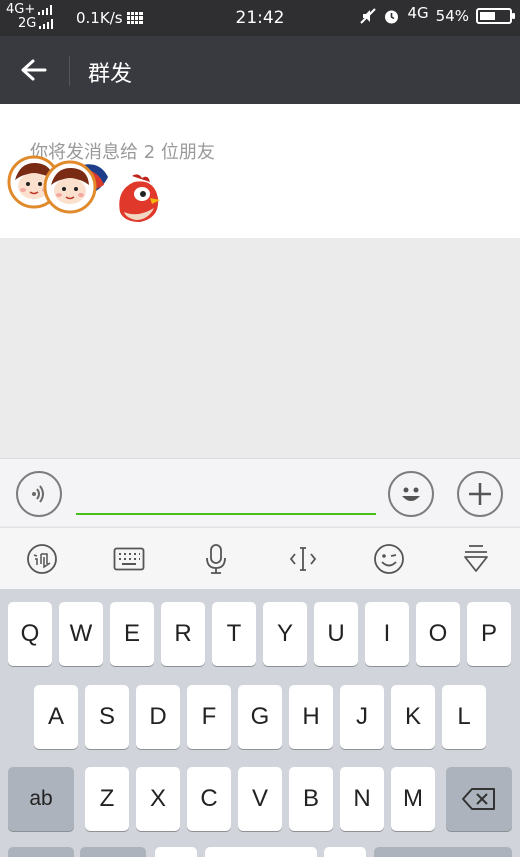  Describe the element at coordinates (260, 799) in the screenshot. I see `key-v: V` at that location.